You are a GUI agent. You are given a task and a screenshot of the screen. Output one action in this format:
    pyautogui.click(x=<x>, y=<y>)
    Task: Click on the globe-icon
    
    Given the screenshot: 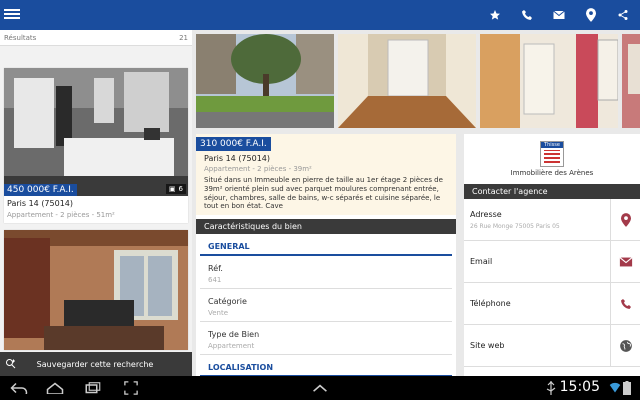 What is the action you would take?
    pyautogui.click(x=625, y=345)
    